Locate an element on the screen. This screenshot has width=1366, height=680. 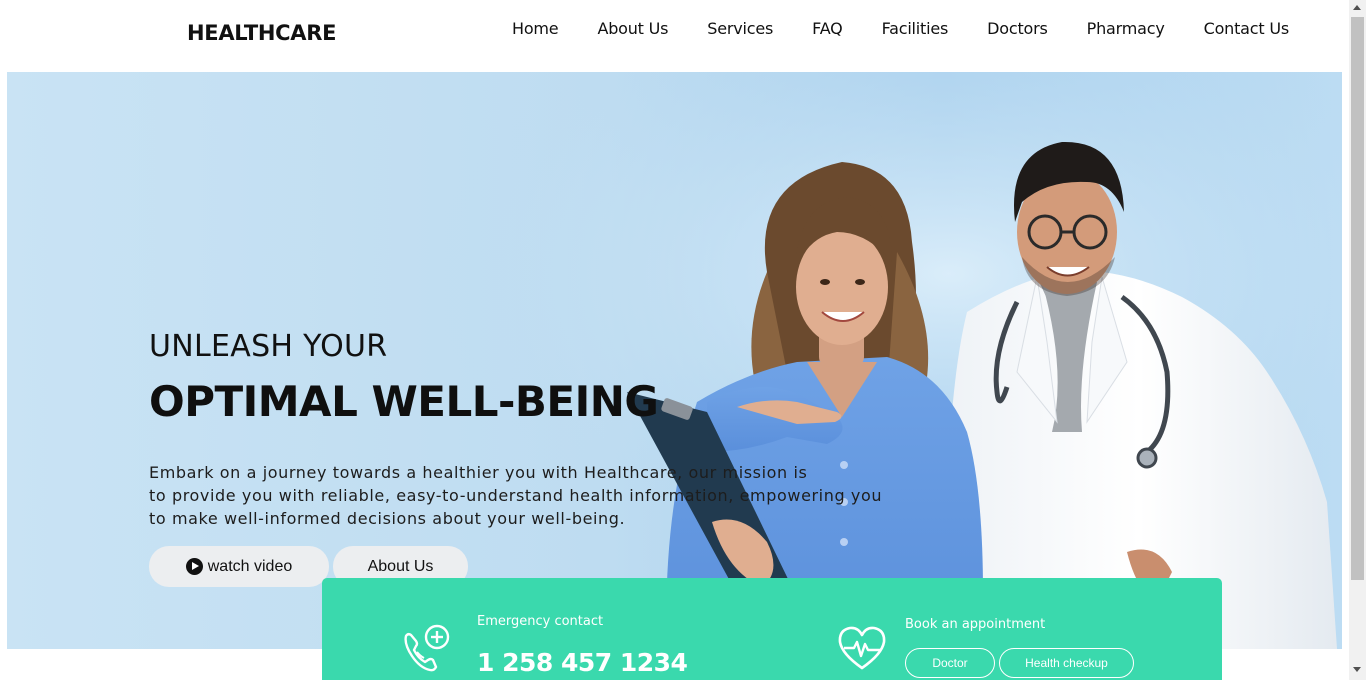
phone-plus-icon is located at coordinates (427, 648).